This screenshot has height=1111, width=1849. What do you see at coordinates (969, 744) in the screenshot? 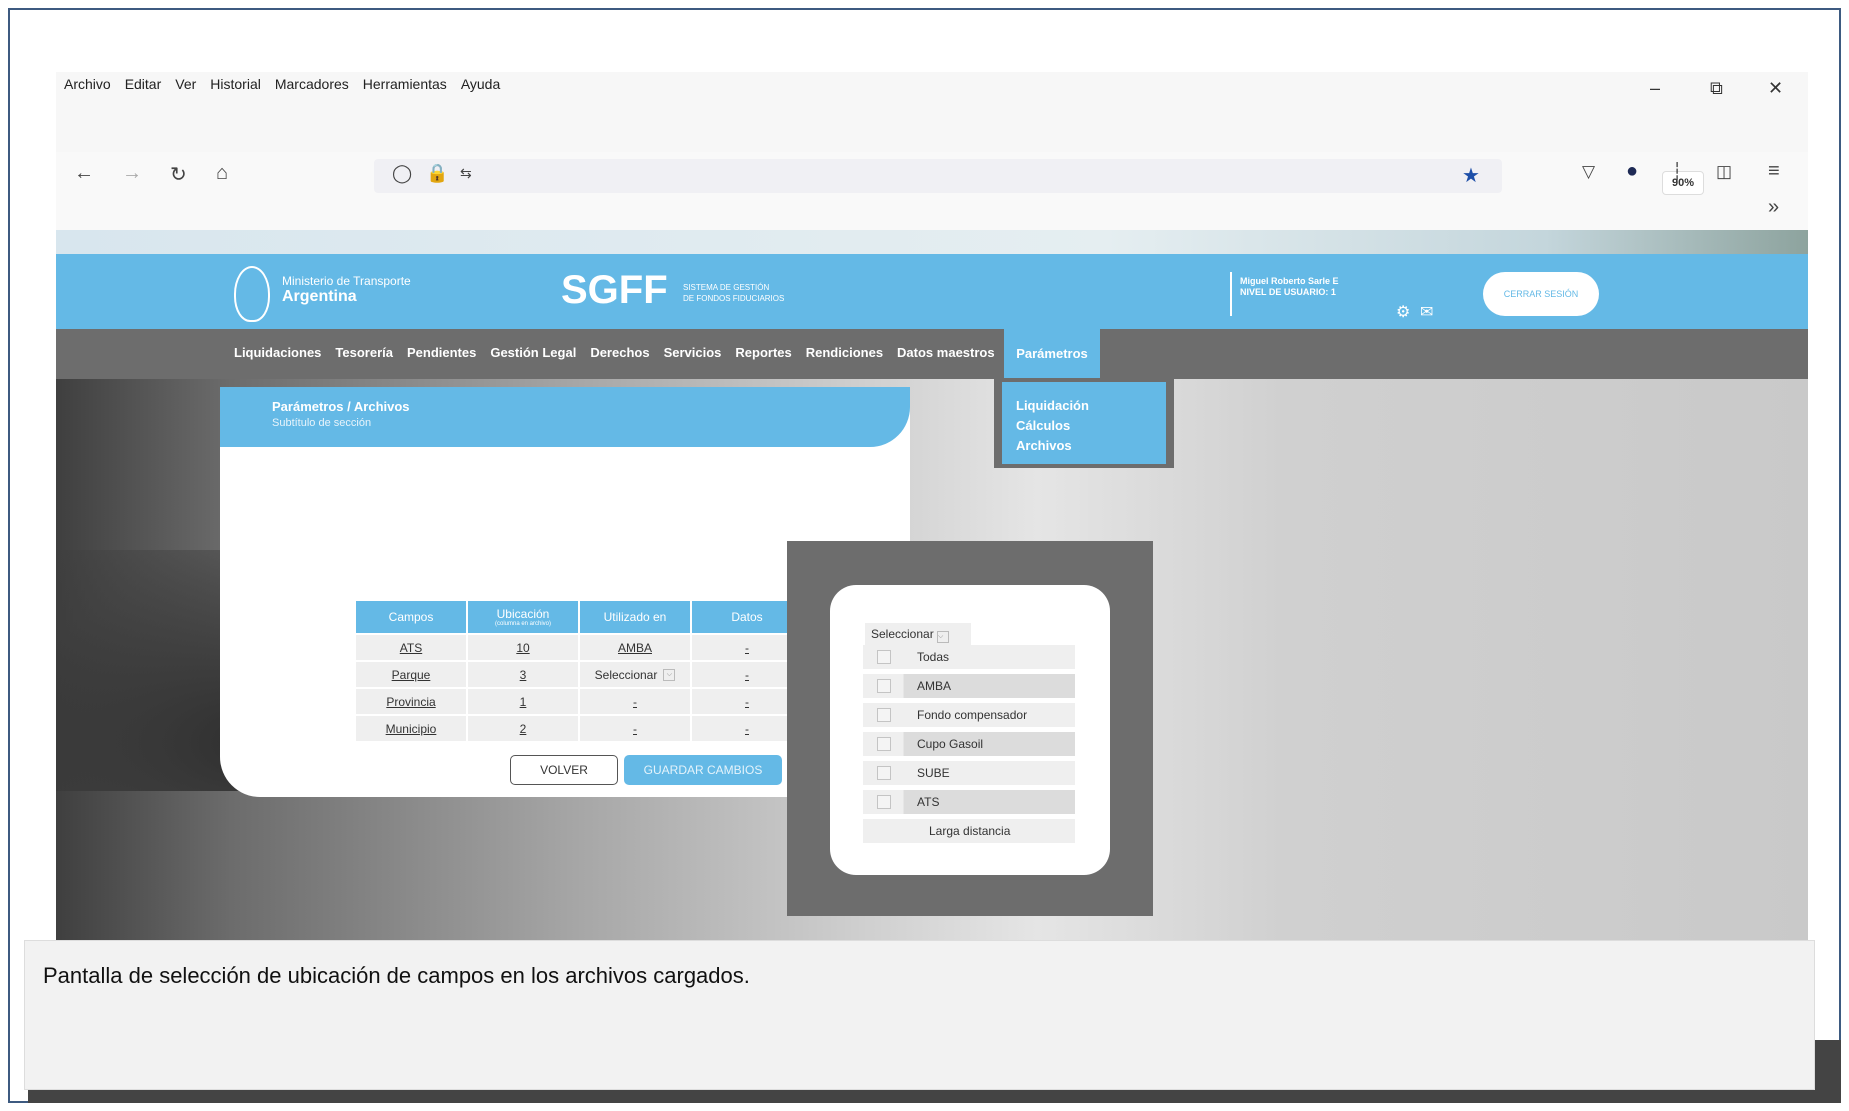
I see `option-cupo-gasoil: Cupo Gasoil` at bounding box center [969, 744].